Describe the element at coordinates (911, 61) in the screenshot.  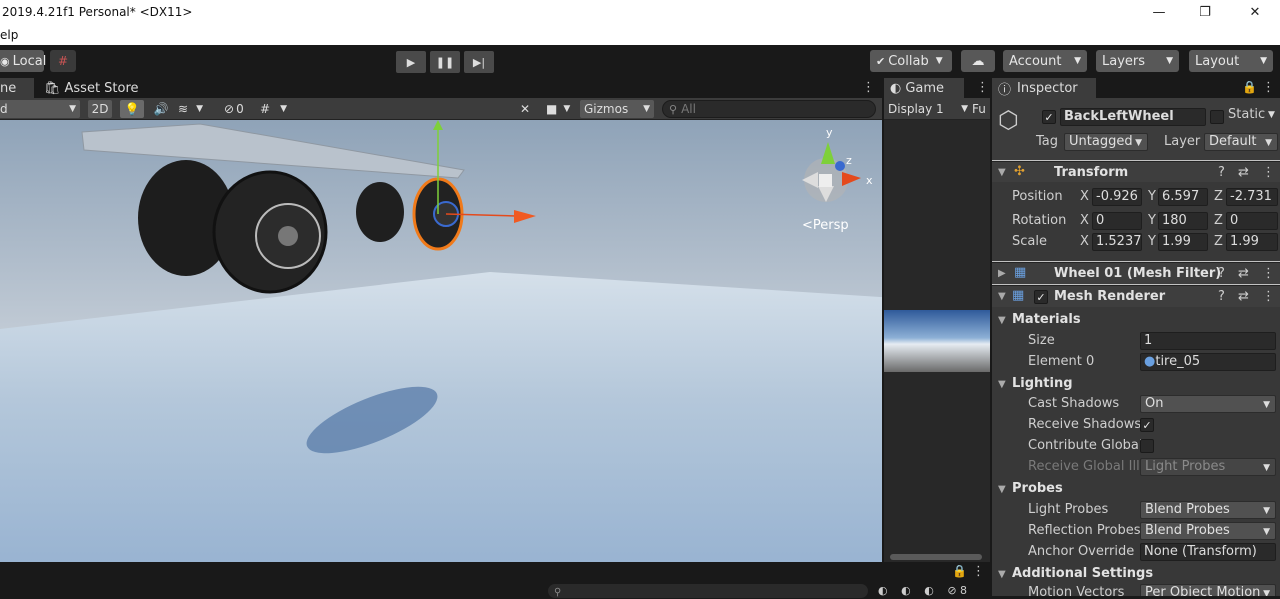
I see `collab-dropdown: ✔ Collab` at that location.